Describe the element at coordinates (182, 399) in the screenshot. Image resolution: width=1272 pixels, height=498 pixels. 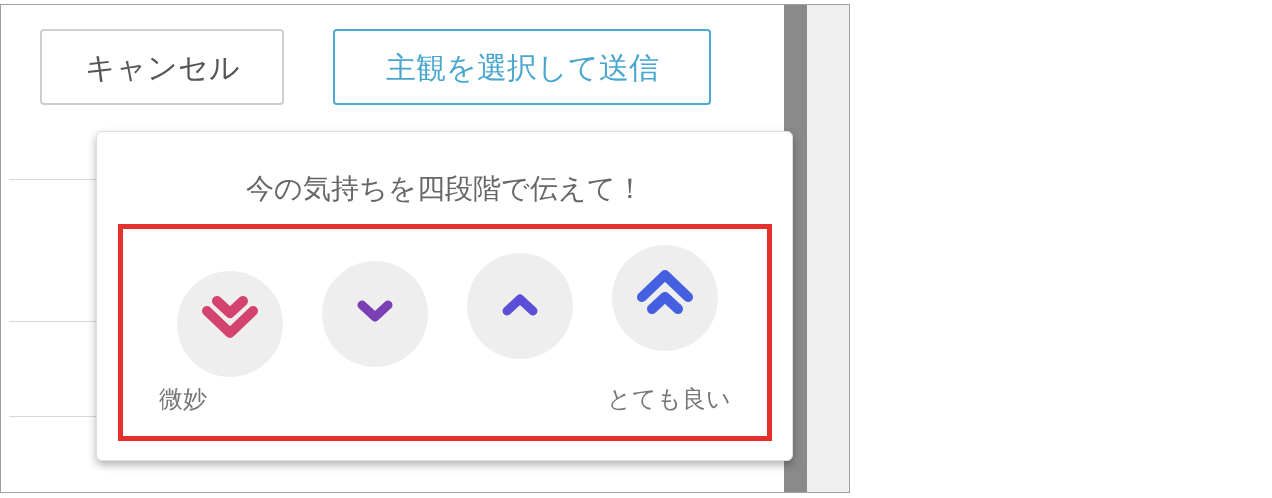
I see `low-label: 微妙` at that location.